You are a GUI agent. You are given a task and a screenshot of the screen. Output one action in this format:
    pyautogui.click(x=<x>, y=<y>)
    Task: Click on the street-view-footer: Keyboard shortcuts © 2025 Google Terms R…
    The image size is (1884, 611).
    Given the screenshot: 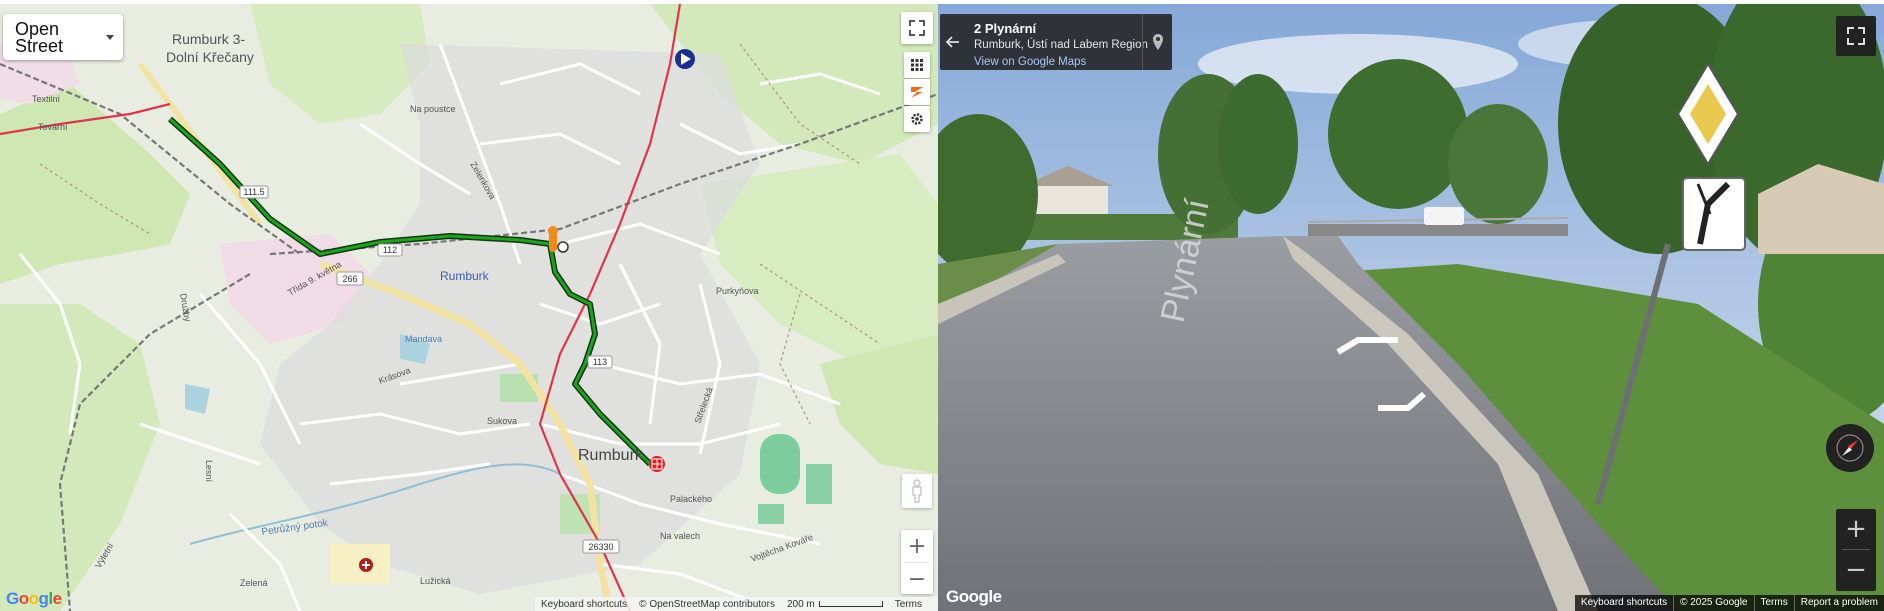 What is the action you would take?
    pyautogui.click(x=1729, y=603)
    